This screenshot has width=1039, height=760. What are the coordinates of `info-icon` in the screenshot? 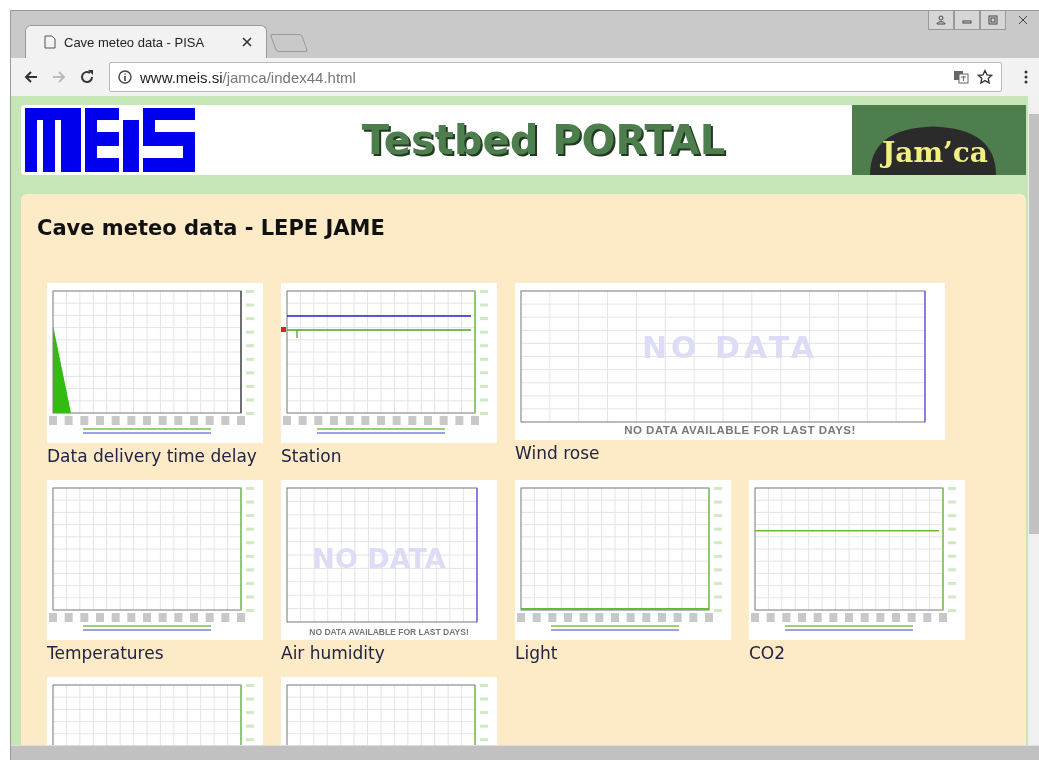 It's located at (125, 77).